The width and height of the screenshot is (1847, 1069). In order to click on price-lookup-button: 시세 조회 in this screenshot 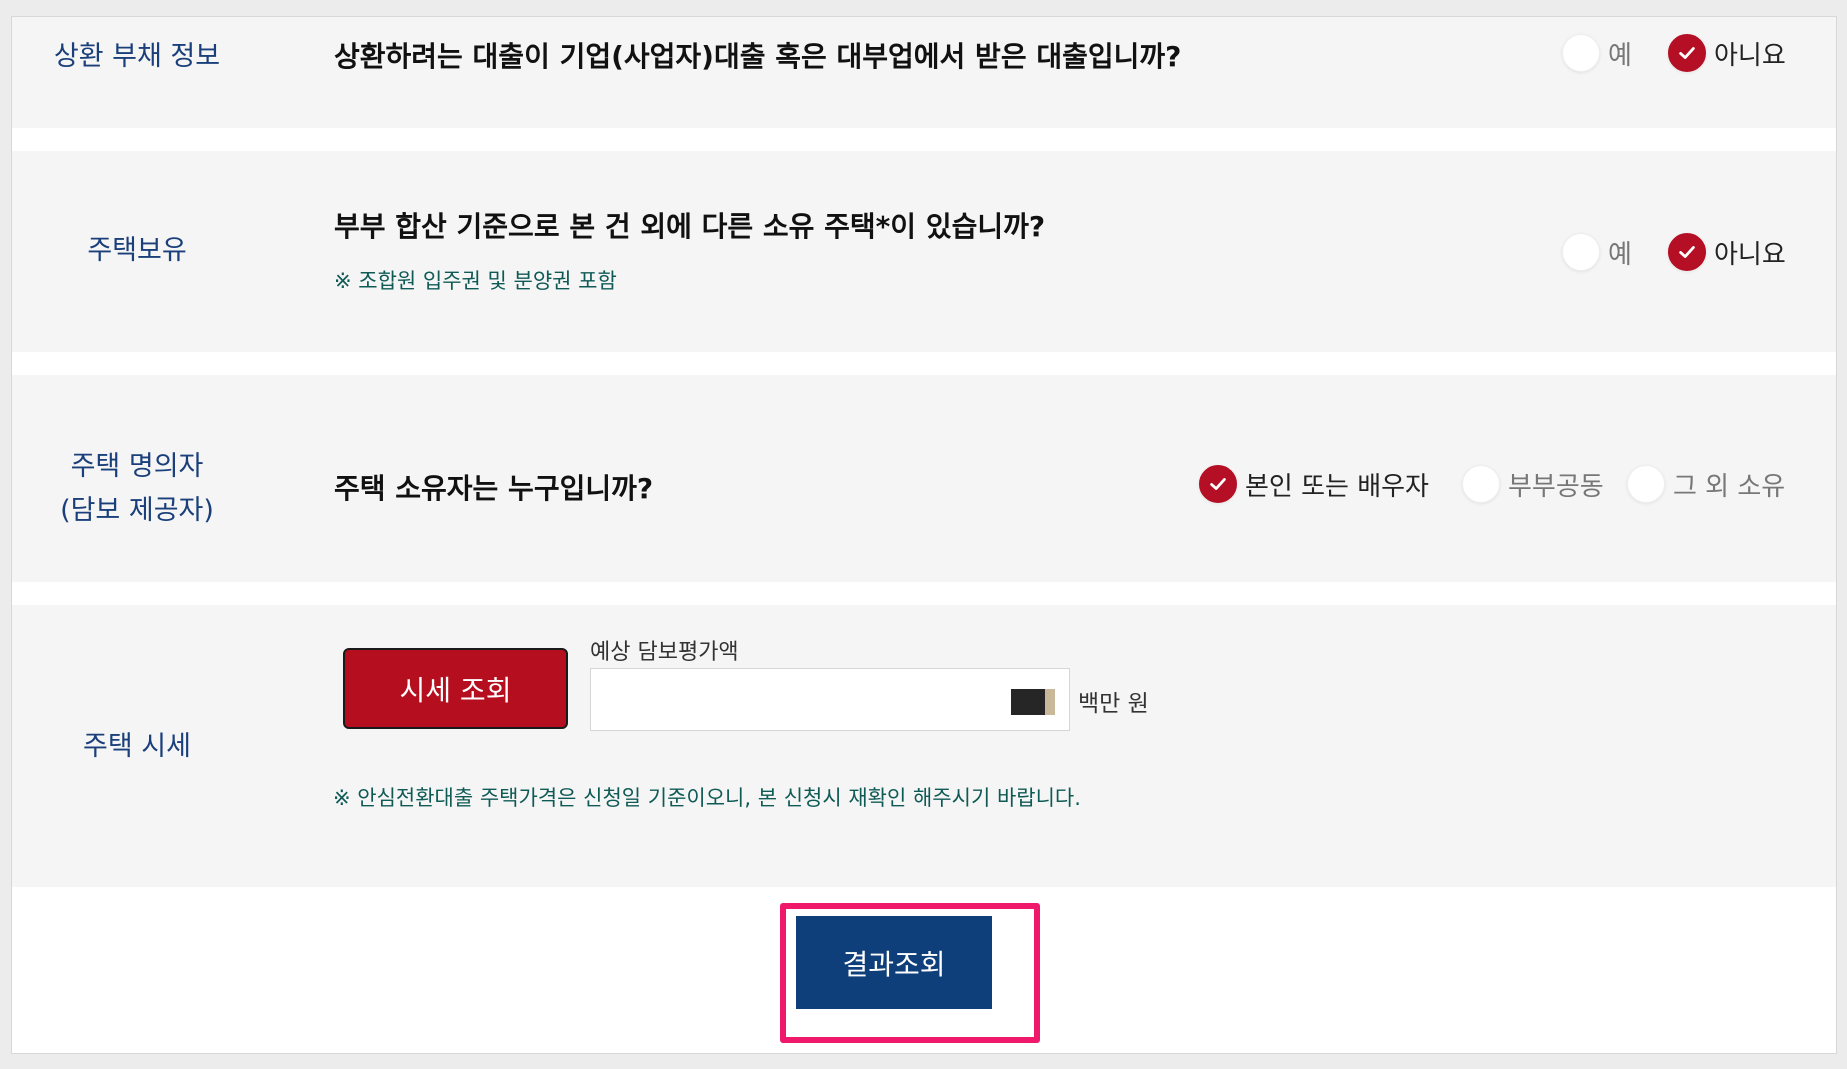, I will do `click(455, 688)`.